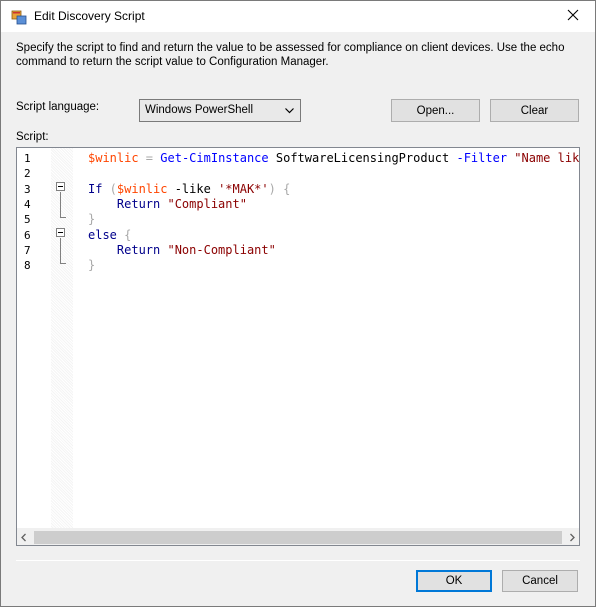 This screenshot has width=596, height=607. Describe the element at coordinates (34, 338) in the screenshot. I see `line-number-gutter` at that location.